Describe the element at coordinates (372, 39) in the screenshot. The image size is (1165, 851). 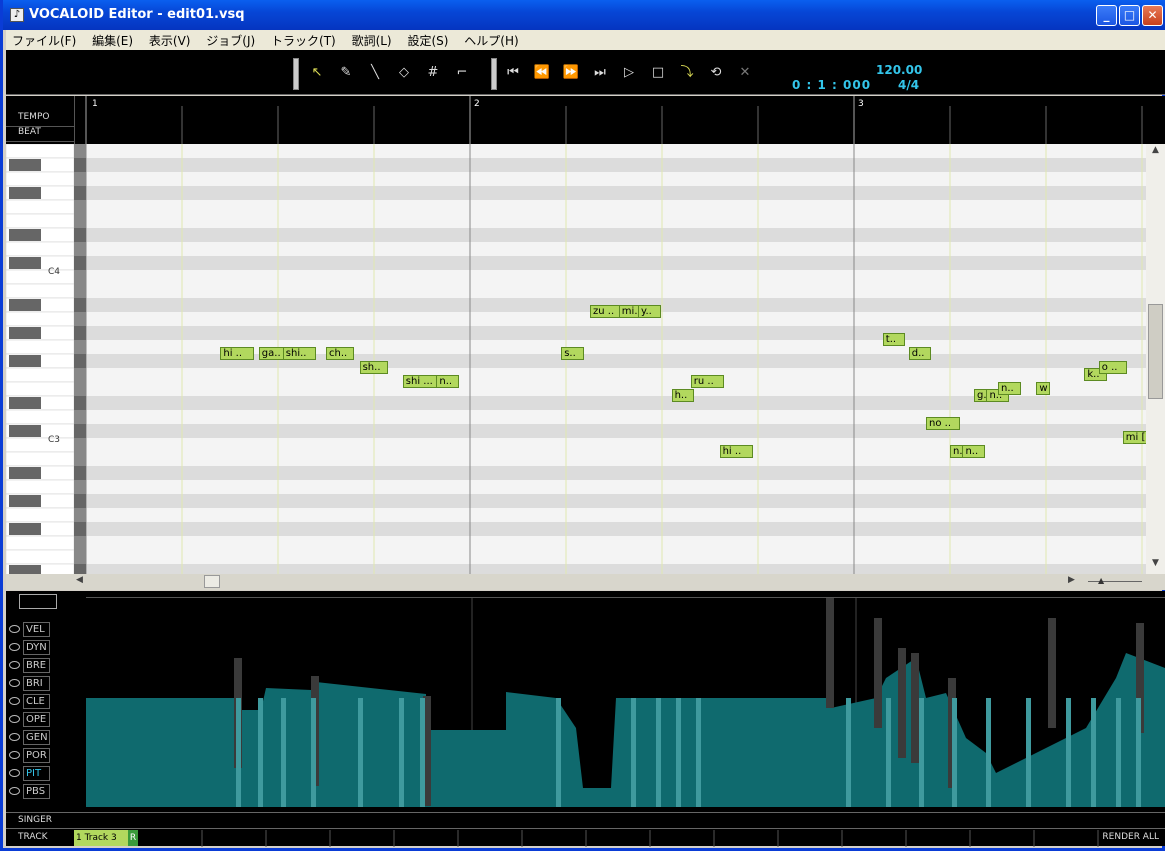
I see `menu-lyrics: 歌詞(L)` at that location.